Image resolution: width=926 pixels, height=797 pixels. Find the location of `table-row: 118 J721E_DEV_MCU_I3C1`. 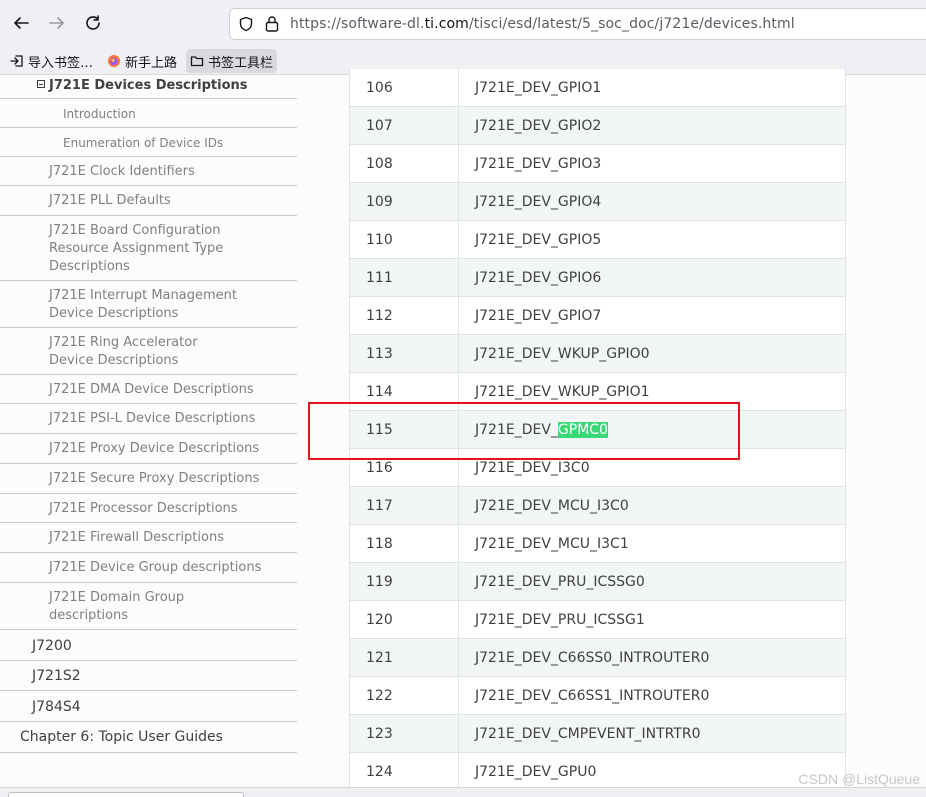

table-row: 118 J721E_DEV_MCU_I3C1 is located at coordinates (597, 544).